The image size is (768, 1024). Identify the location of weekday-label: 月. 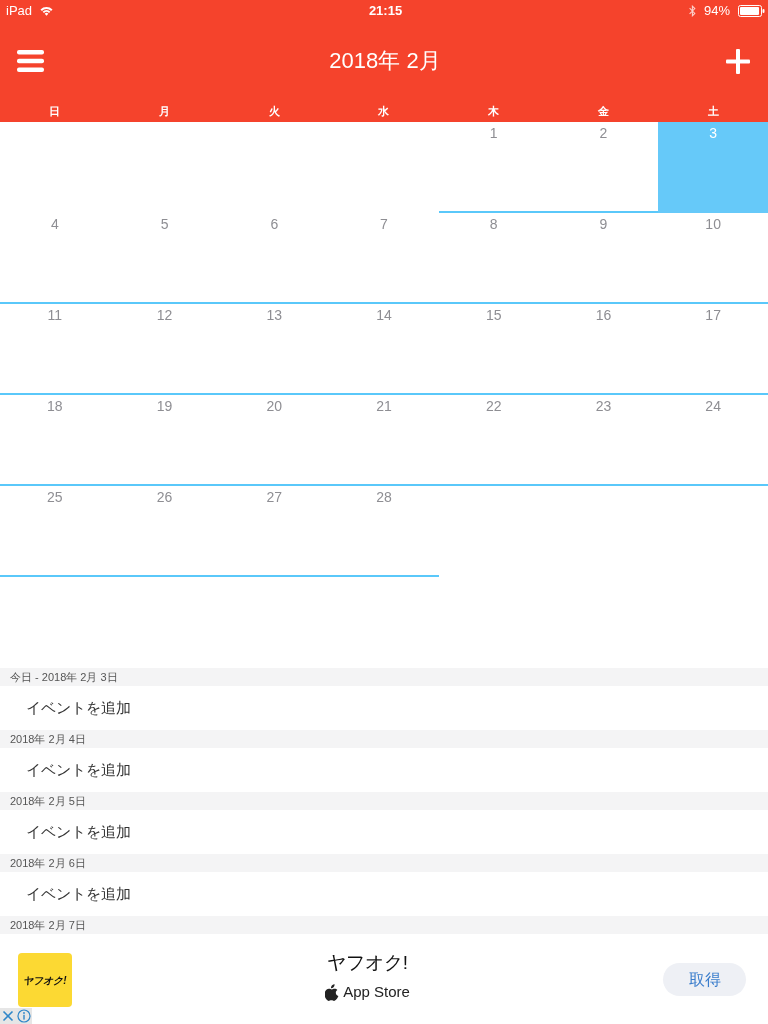
(165, 111).